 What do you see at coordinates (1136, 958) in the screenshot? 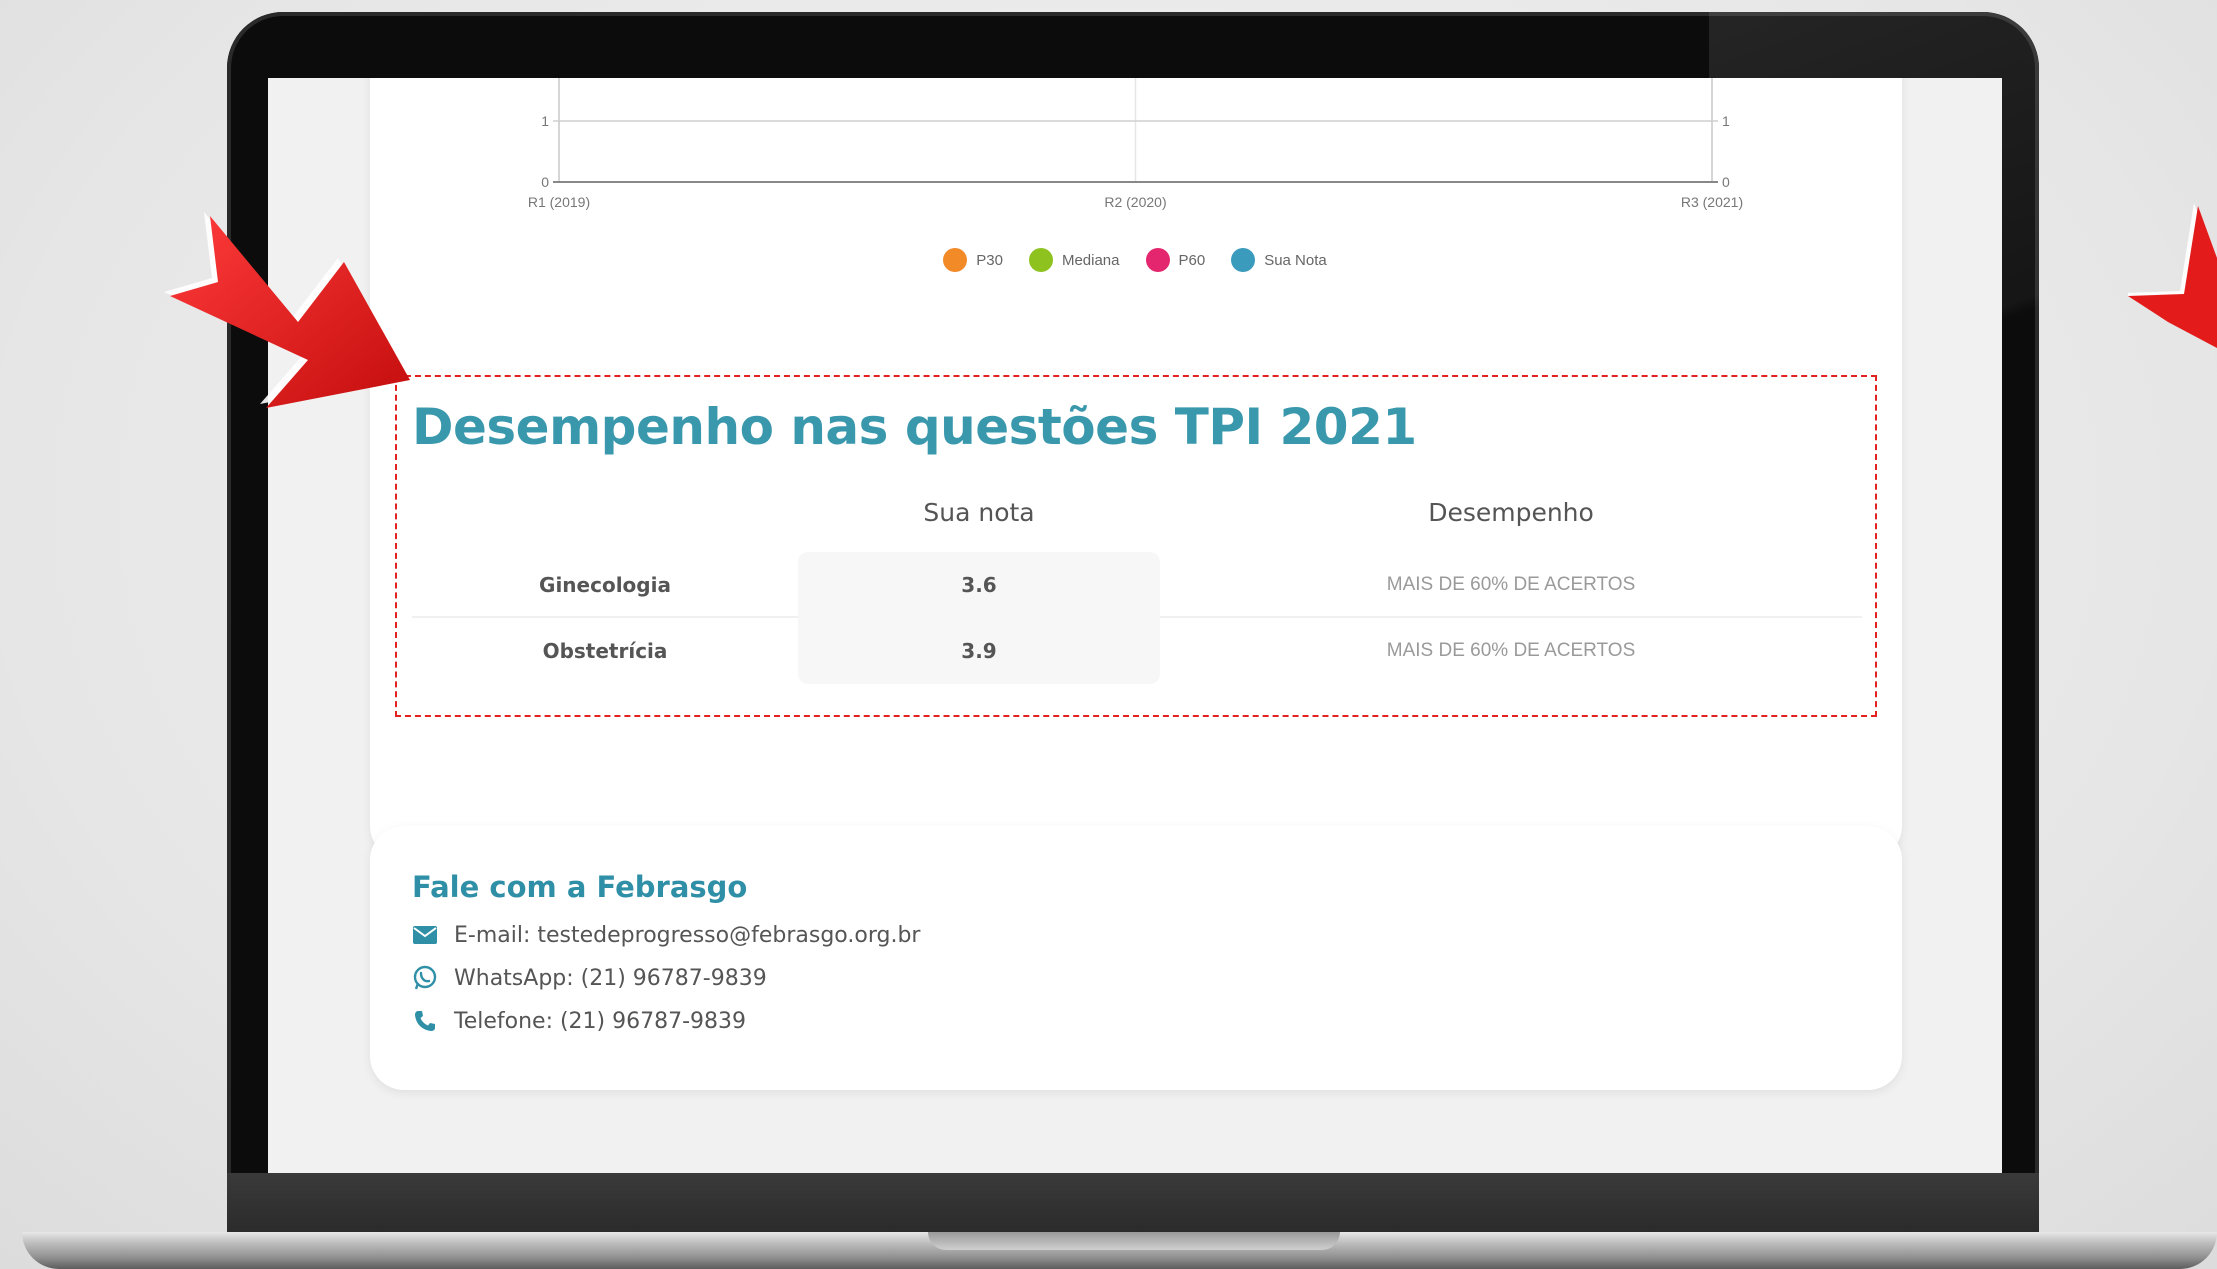
I see `contact-card` at bounding box center [1136, 958].